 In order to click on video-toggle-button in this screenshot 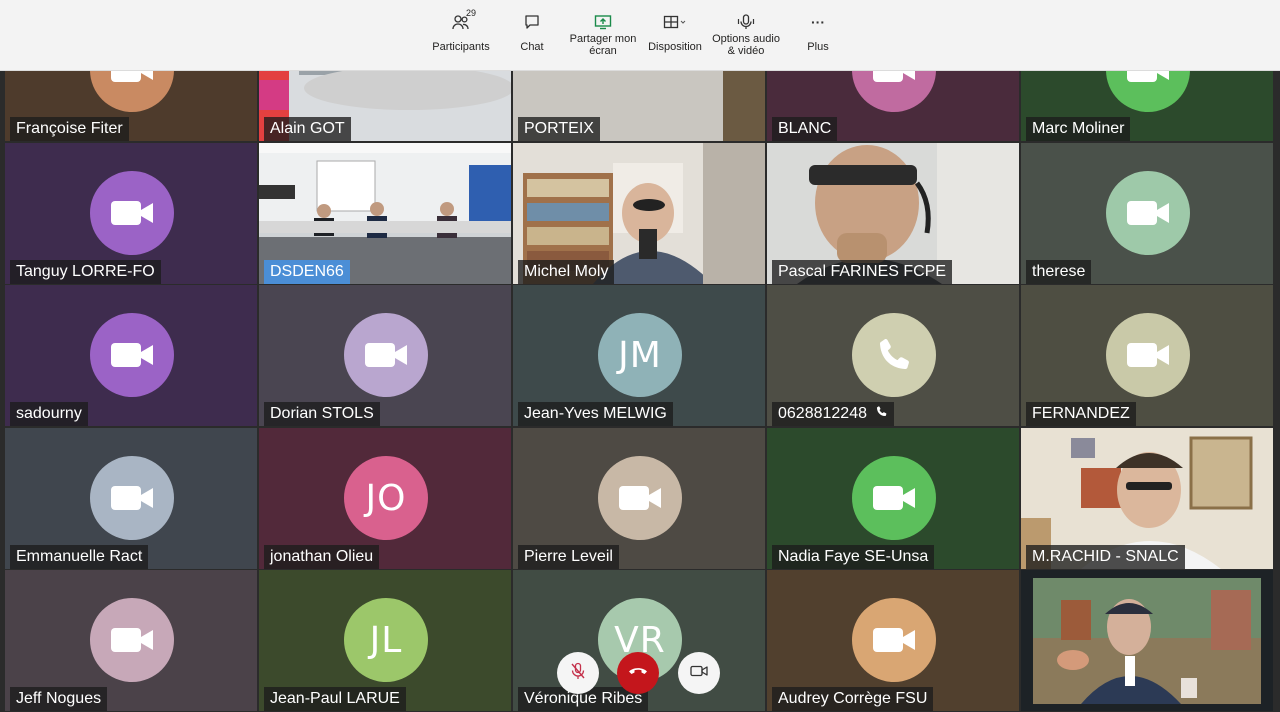, I will do `click(699, 673)`.